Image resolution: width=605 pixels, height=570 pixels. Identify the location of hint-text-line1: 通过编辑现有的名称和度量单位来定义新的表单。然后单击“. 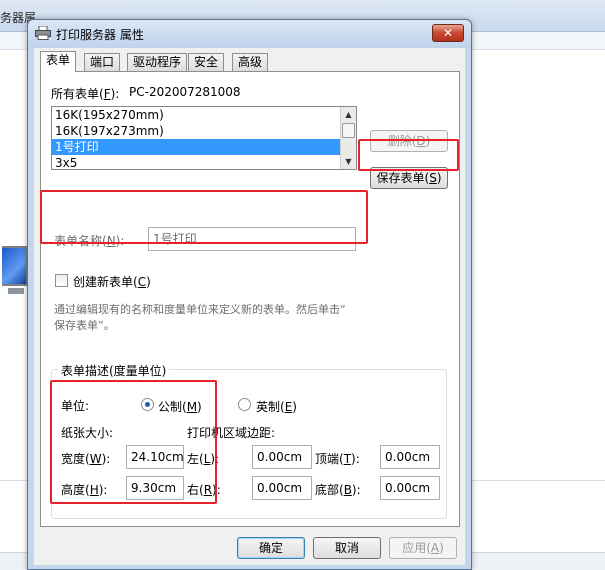
(200, 309).